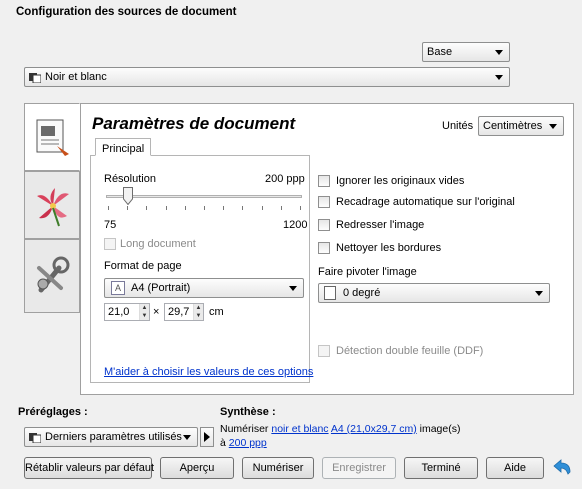  Describe the element at coordinates (158, 244) in the screenshot. I see `long-document-label: Long document` at that location.